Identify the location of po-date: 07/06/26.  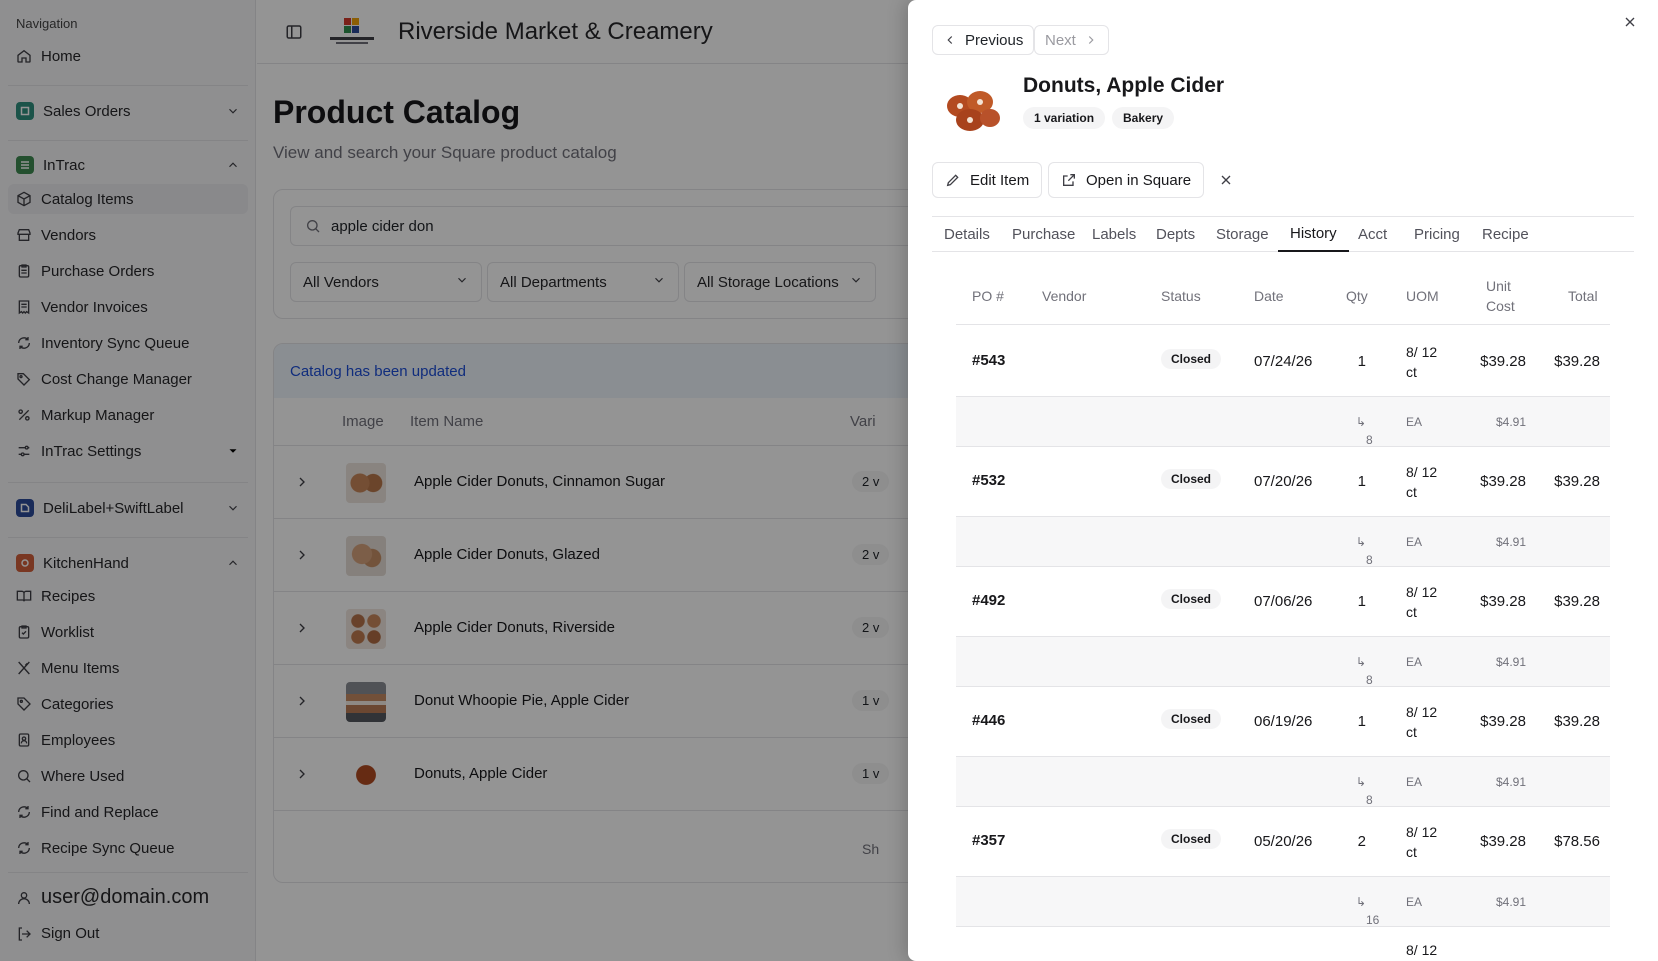
(1283, 601).